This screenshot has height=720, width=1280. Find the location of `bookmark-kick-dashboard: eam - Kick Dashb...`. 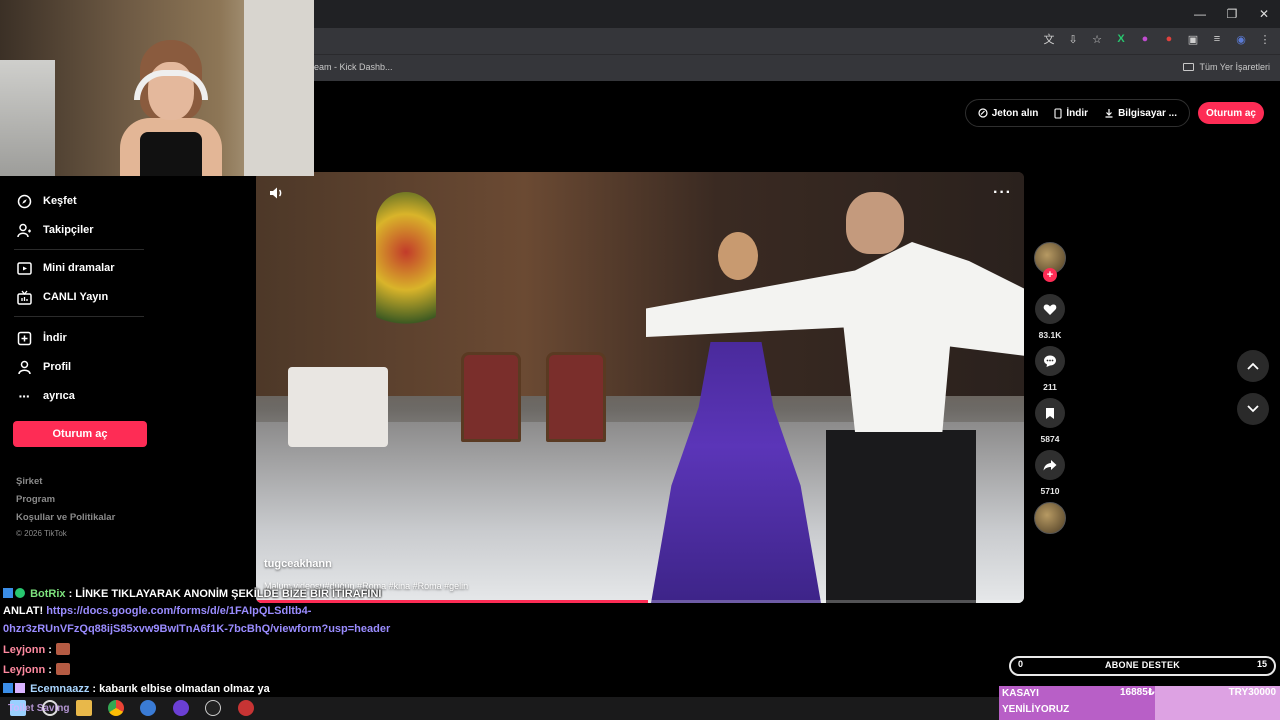

bookmark-kick-dashboard: eam - Kick Dashb... is located at coordinates (353, 67).